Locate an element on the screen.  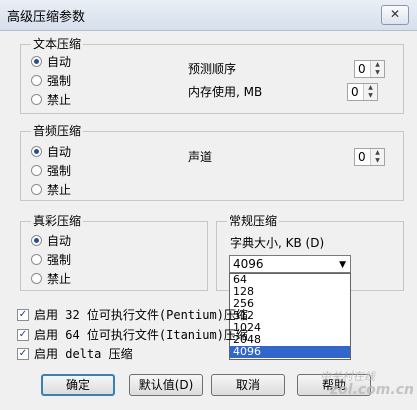
watermark-domain: zol.com.cn is located at coordinates (372, 390).